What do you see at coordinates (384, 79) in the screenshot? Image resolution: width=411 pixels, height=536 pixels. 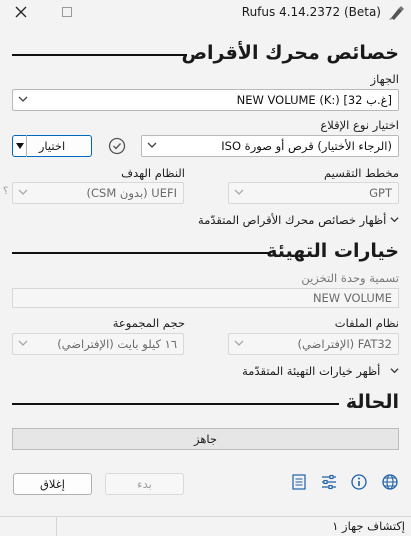 I see `device-label: الجهاز` at bounding box center [384, 79].